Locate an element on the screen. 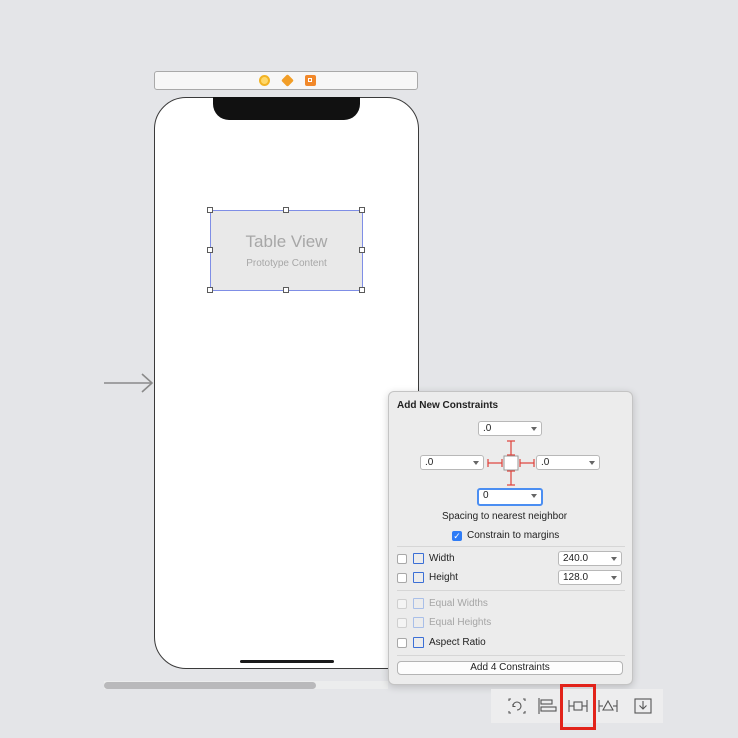  spacing-label: Spacing to nearest neighbor is located at coordinates (505, 516).